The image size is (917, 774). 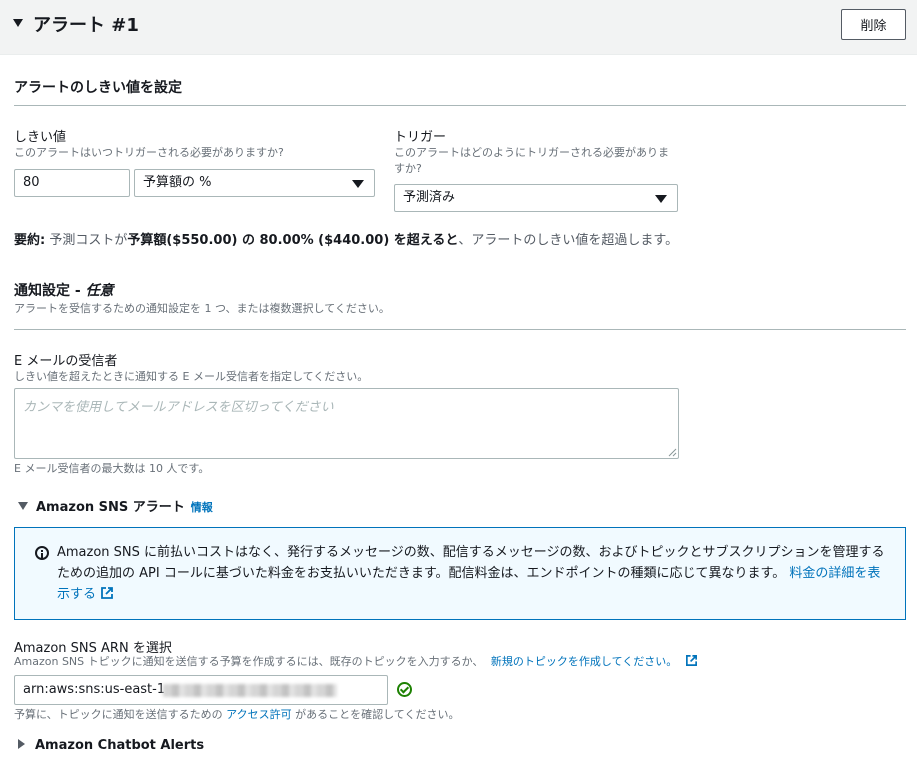 I want to click on trigger-value: 予測済み, so click(x=429, y=197).